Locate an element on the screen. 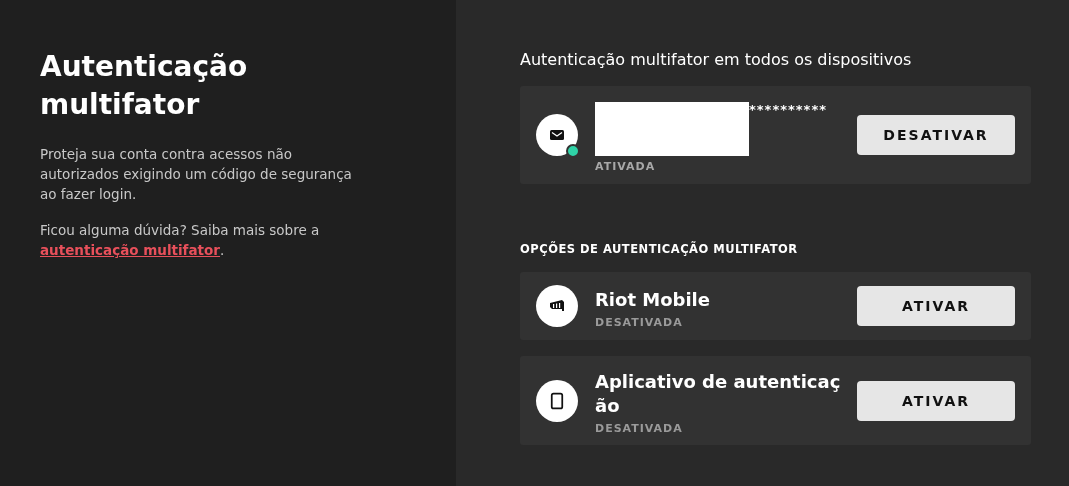  envelope-icon is located at coordinates (557, 135).